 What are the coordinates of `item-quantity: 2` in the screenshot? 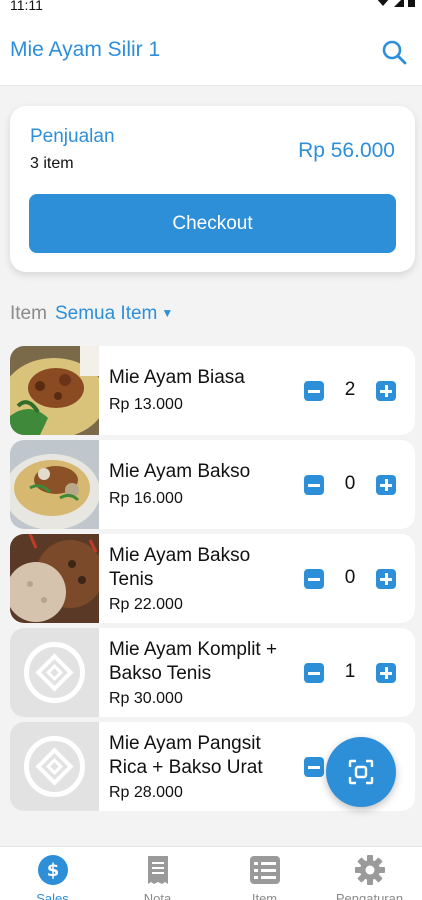 It's located at (350, 389).